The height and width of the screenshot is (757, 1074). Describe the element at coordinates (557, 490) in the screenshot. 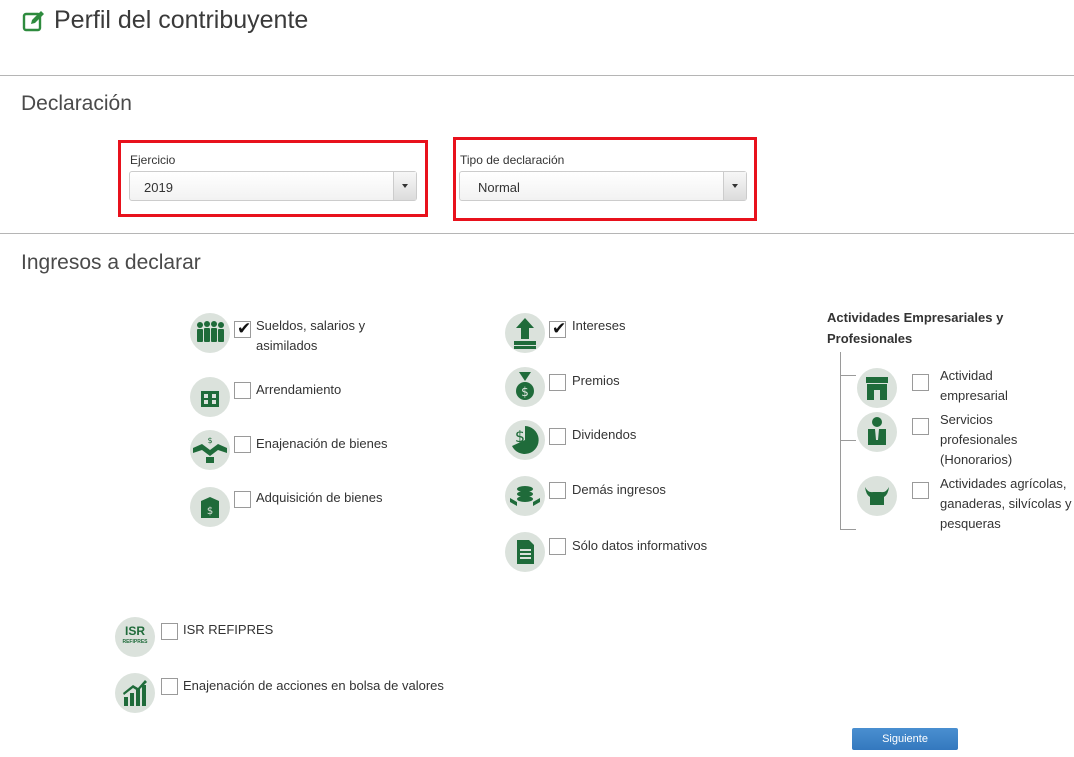

I see `checkbox-demas` at that location.